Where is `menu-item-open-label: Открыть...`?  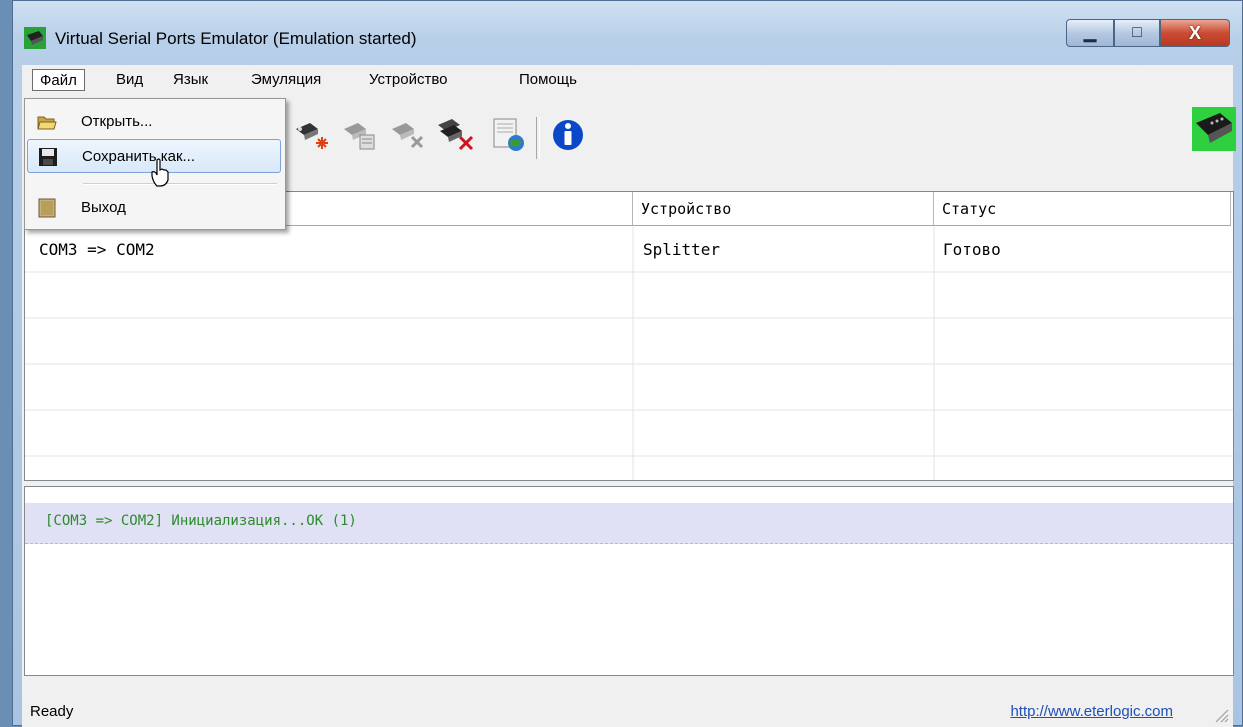
menu-item-open-label: Открыть... is located at coordinates (117, 121).